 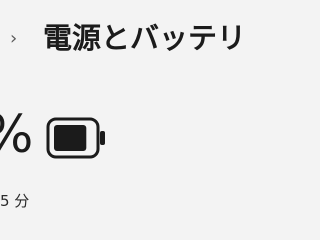 I want to click on battery-percentage: %, so click(x=16, y=135).